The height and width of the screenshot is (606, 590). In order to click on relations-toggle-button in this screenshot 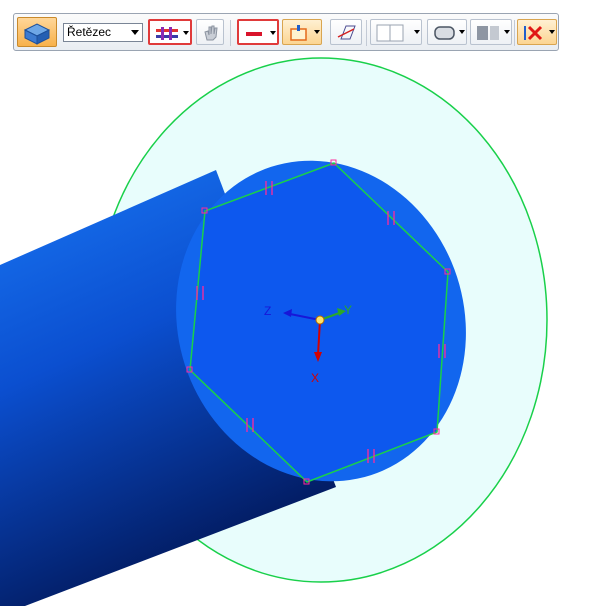, I will do `click(170, 32)`.